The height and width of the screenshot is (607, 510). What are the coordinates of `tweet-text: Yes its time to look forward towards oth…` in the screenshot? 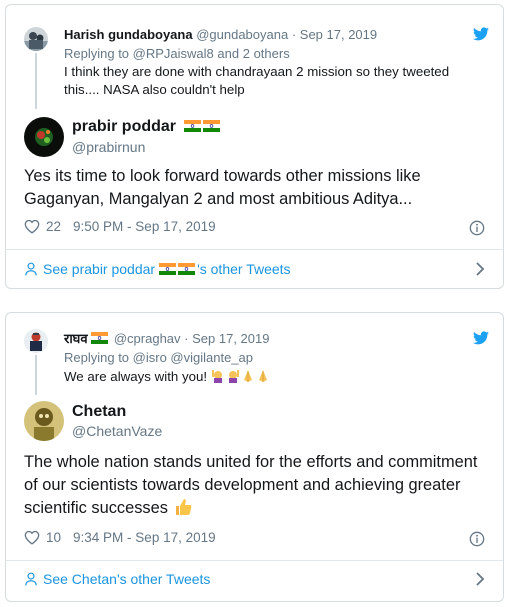 It's located at (222, 187).